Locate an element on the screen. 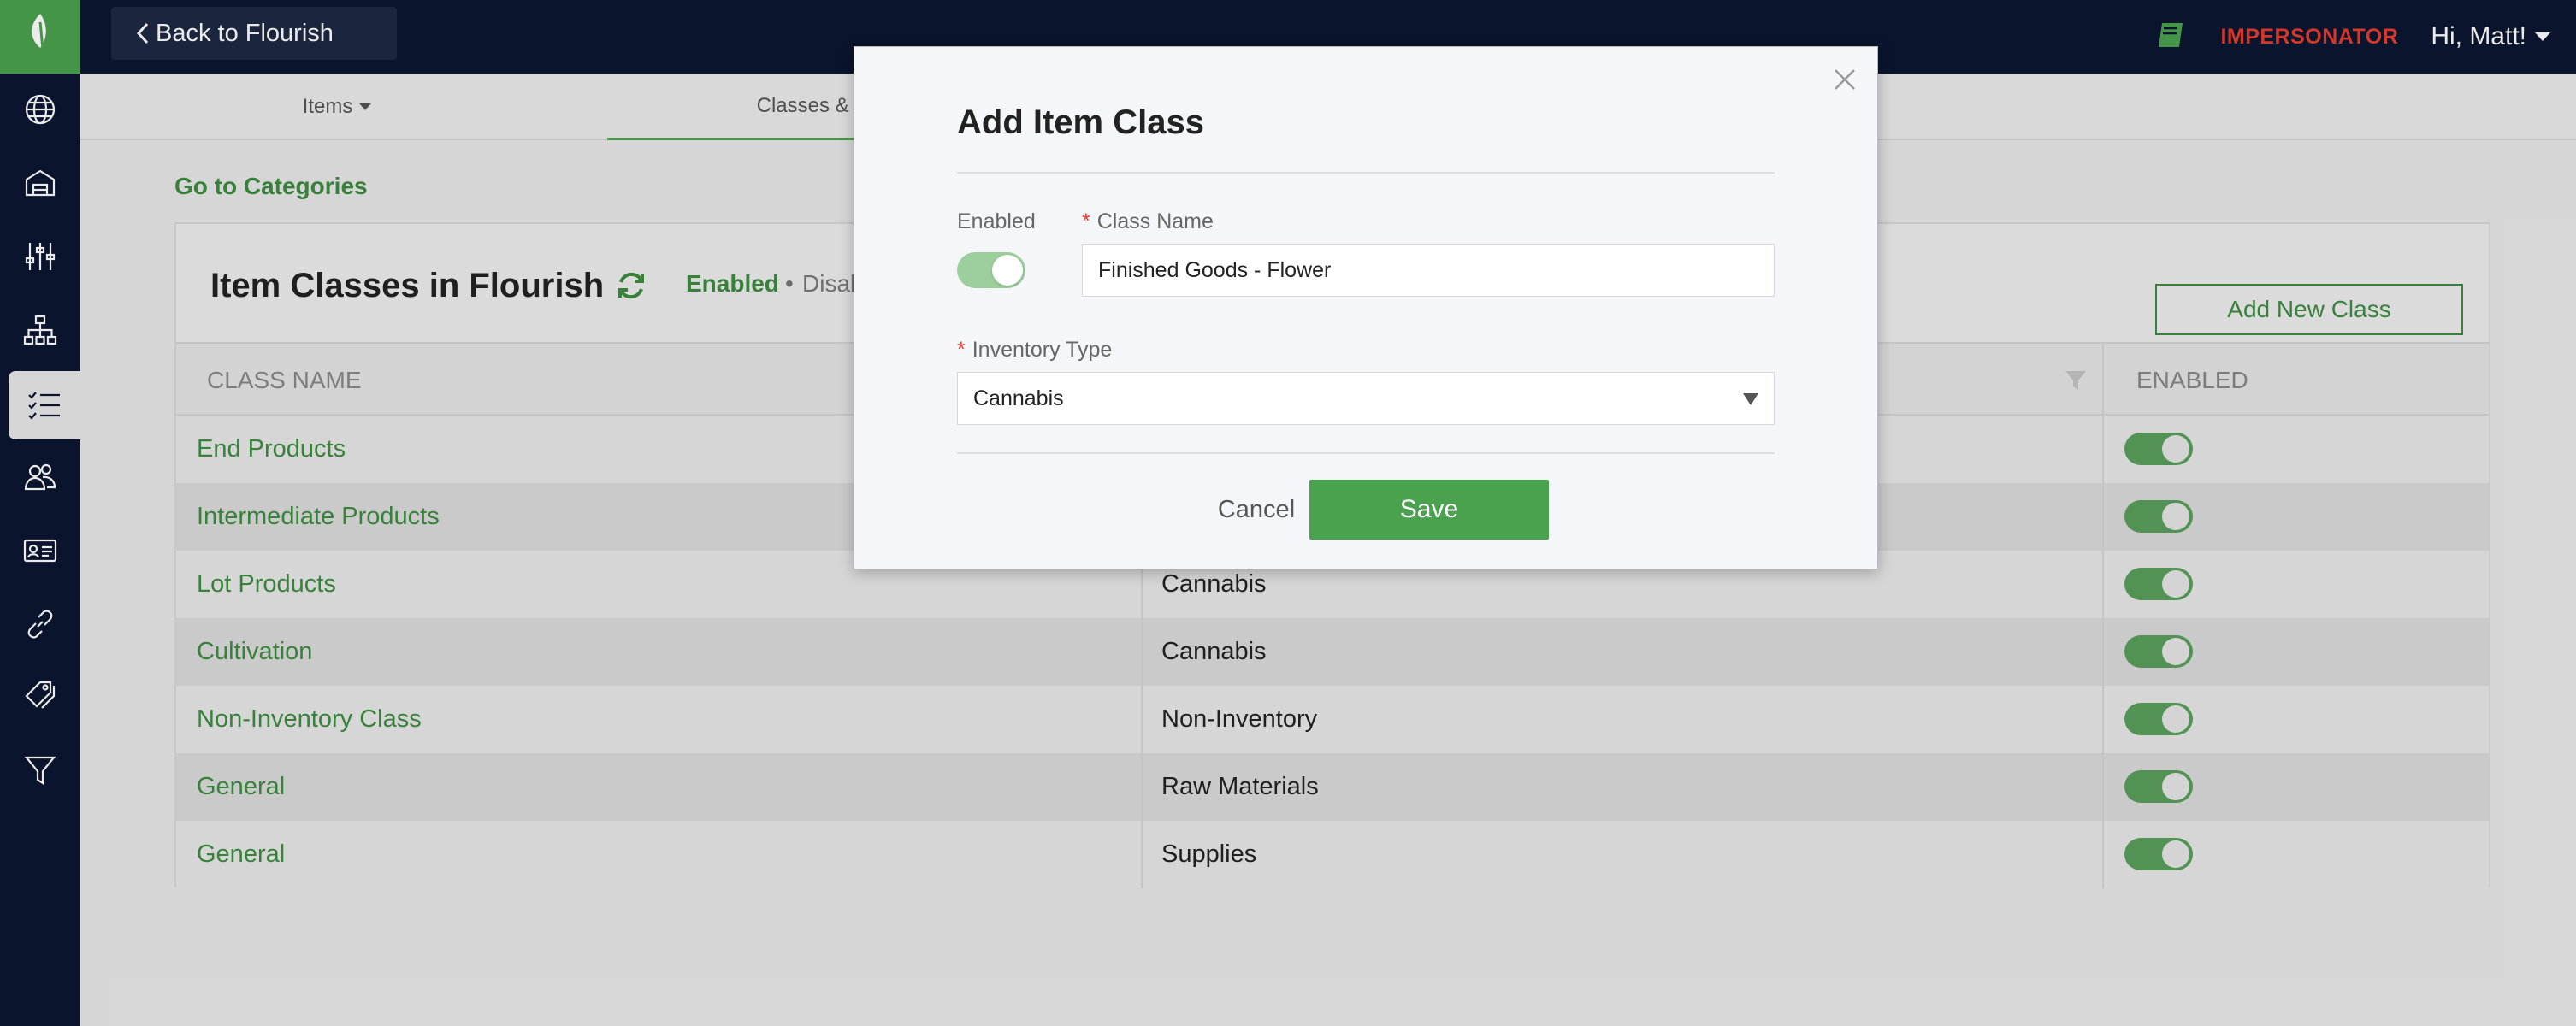 The width and height of the screenshot is (2576, 1026). toggle-knob is located at coordinates (1007, 270).